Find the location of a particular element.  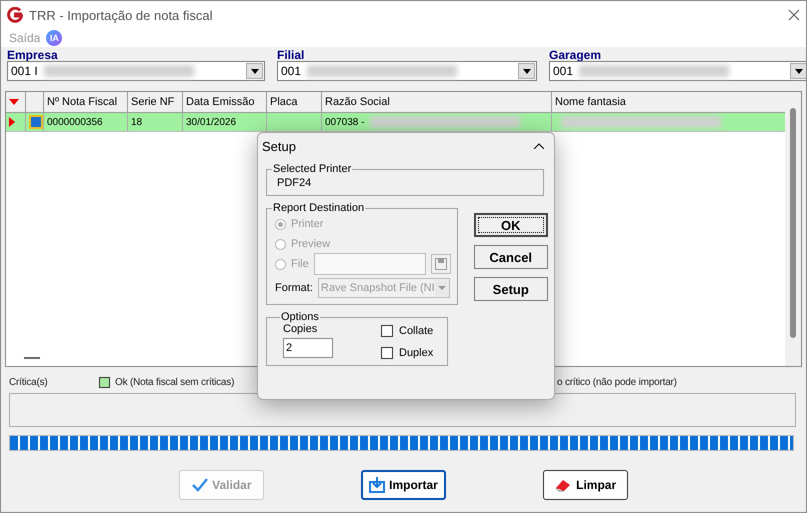

table-cell: 007038 - is located at coordinates (437, 122).